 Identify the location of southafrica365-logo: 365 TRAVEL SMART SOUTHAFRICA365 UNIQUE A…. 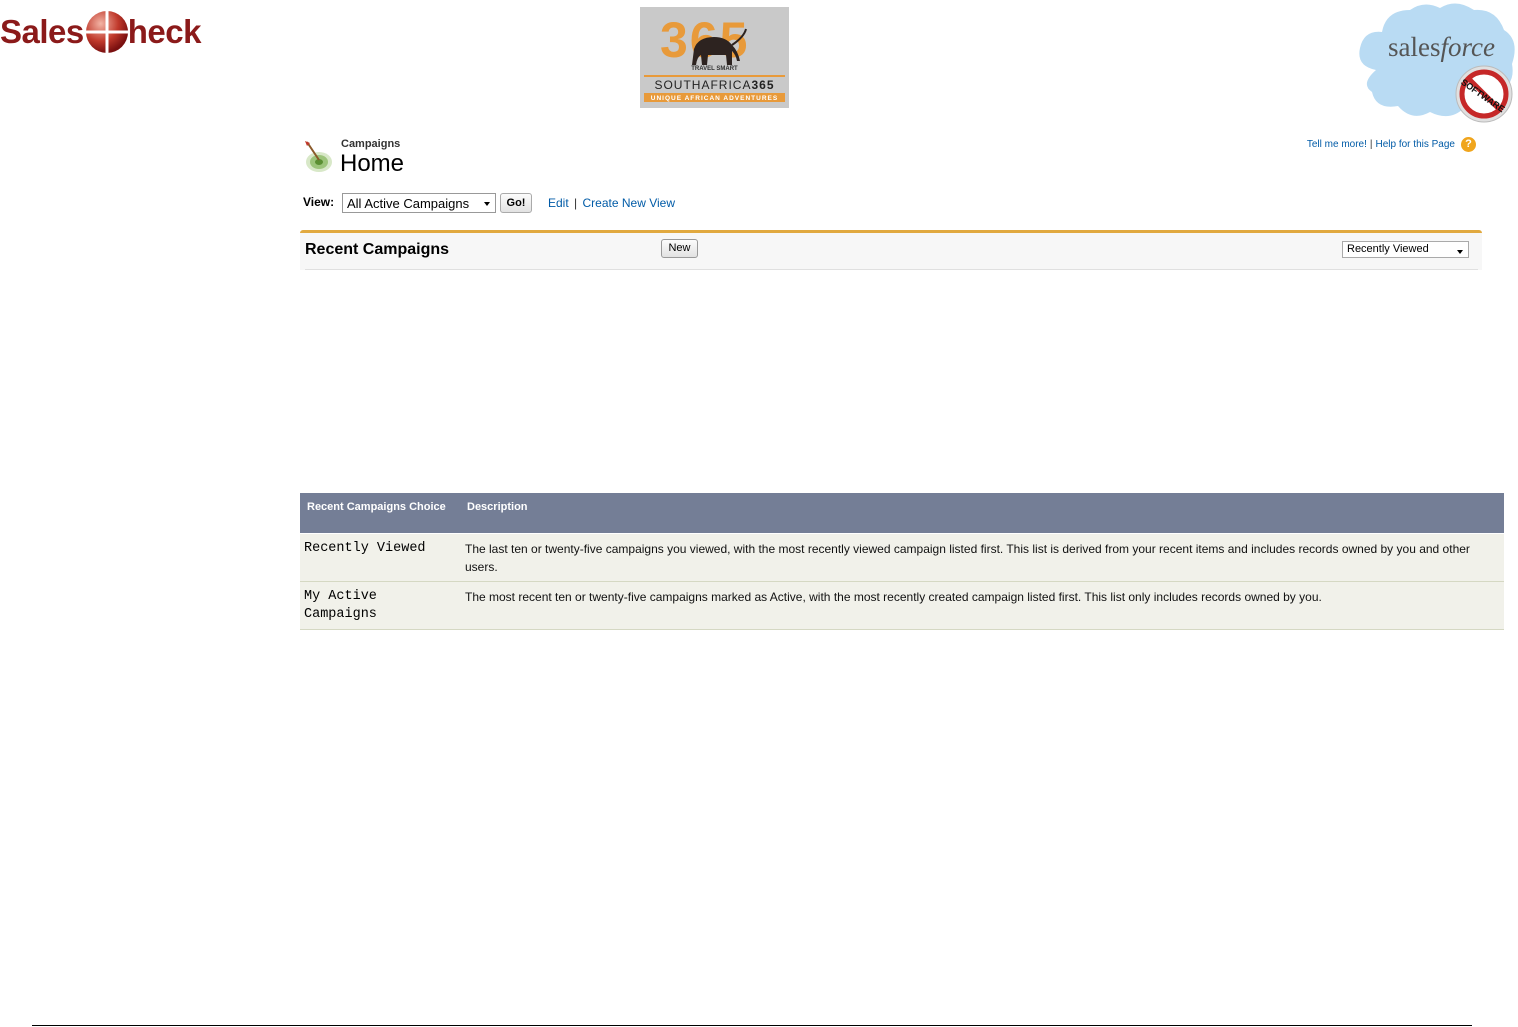
(714, 57).